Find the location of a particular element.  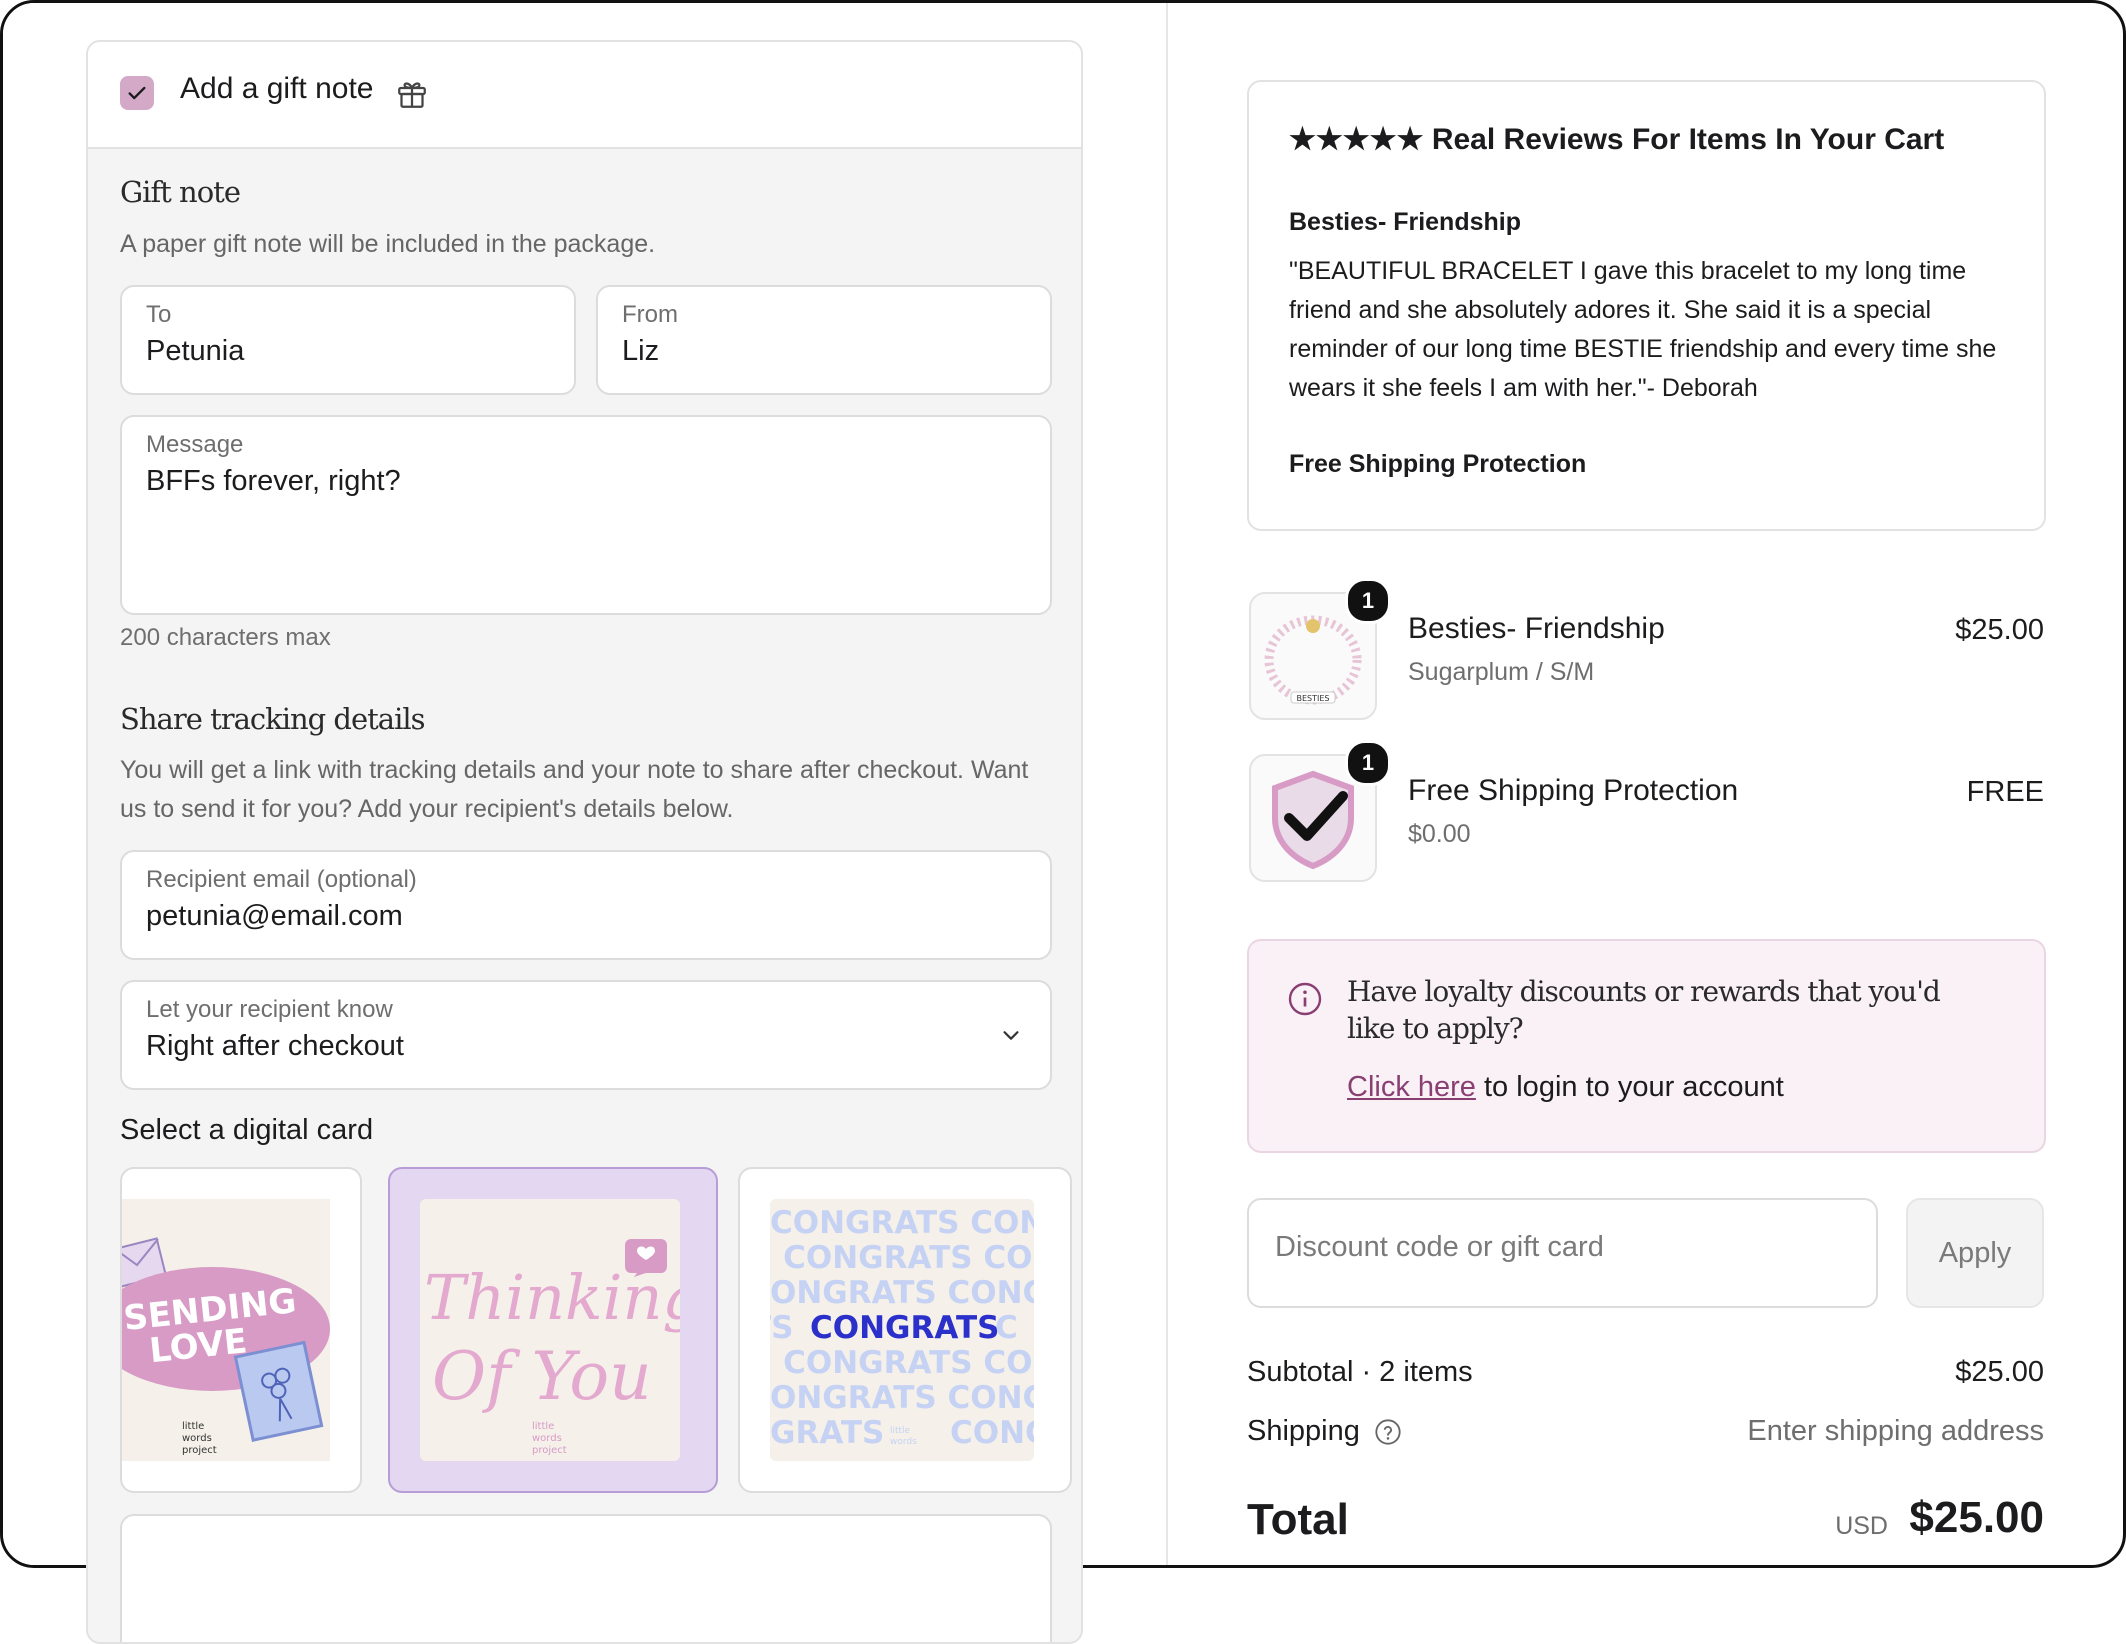

discount-field is located at coordinates (1562, 1253).